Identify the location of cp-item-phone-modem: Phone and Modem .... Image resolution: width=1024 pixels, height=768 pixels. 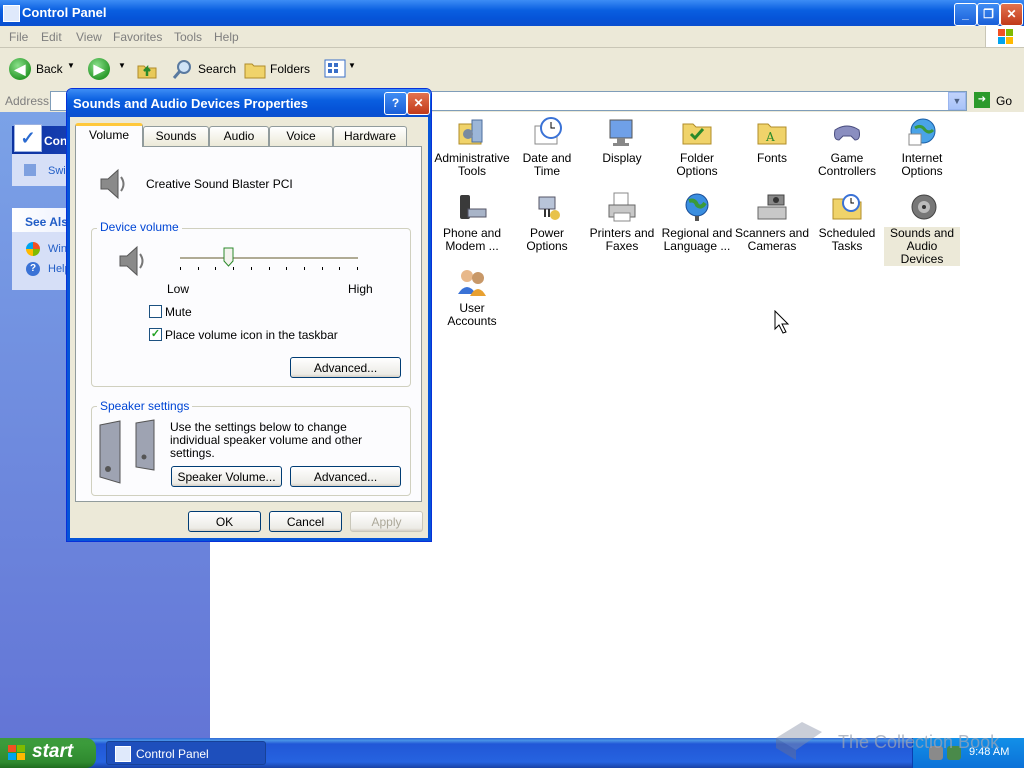
(472, 222).